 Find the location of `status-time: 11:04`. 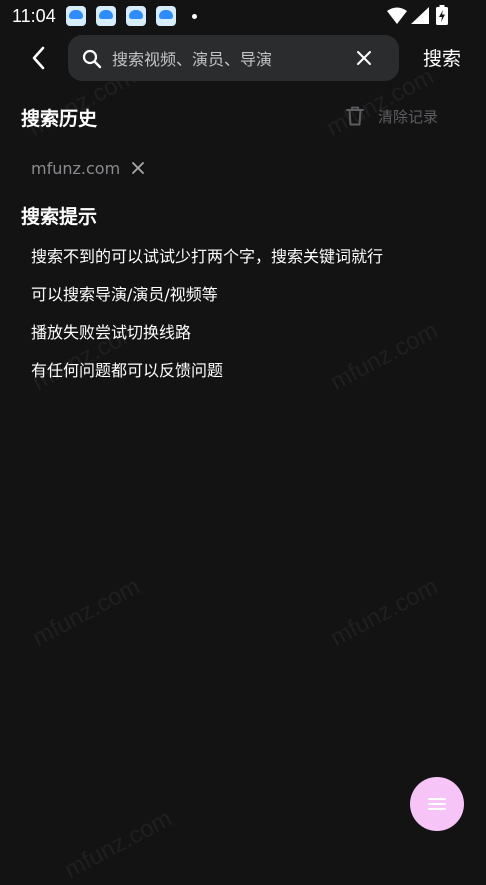

status-time: 11:04 is located at coordinates (34, 16).